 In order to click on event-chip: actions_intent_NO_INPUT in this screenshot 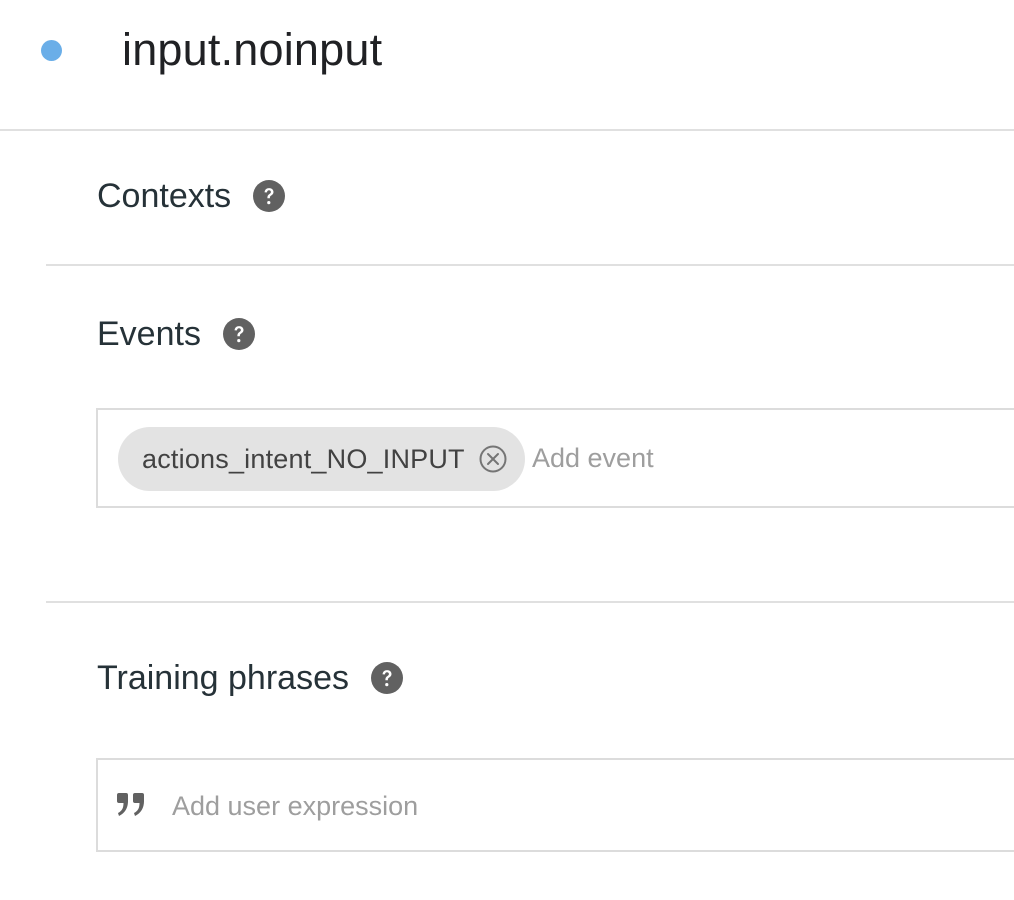, I will do `click(321, 459)`.